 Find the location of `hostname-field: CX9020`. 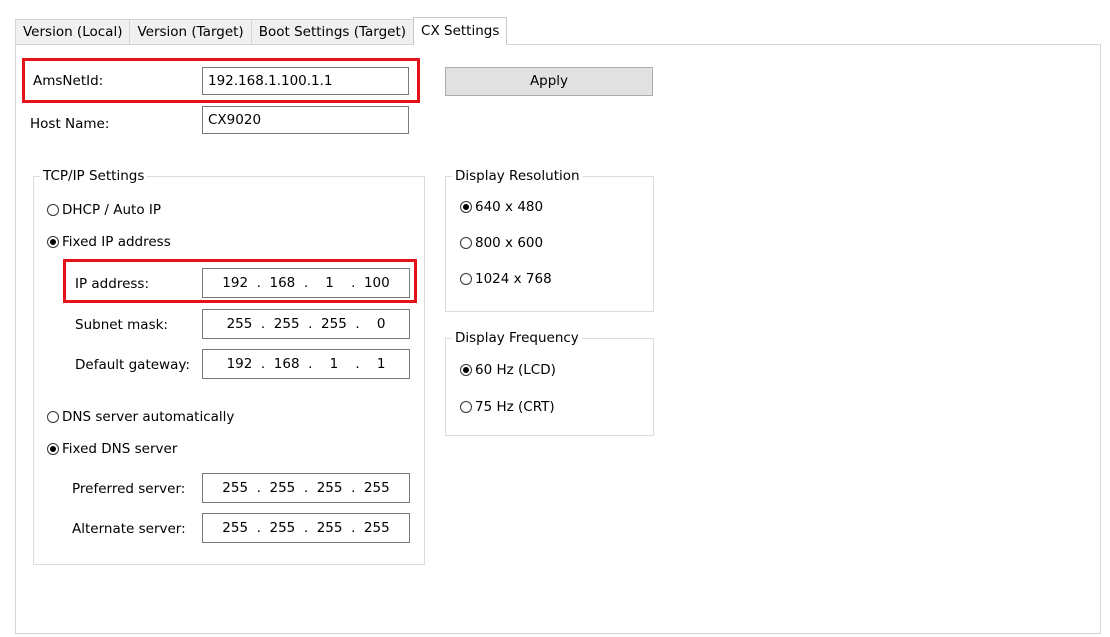

hostname-field: CX9020 is located at coordinates (305, 120).